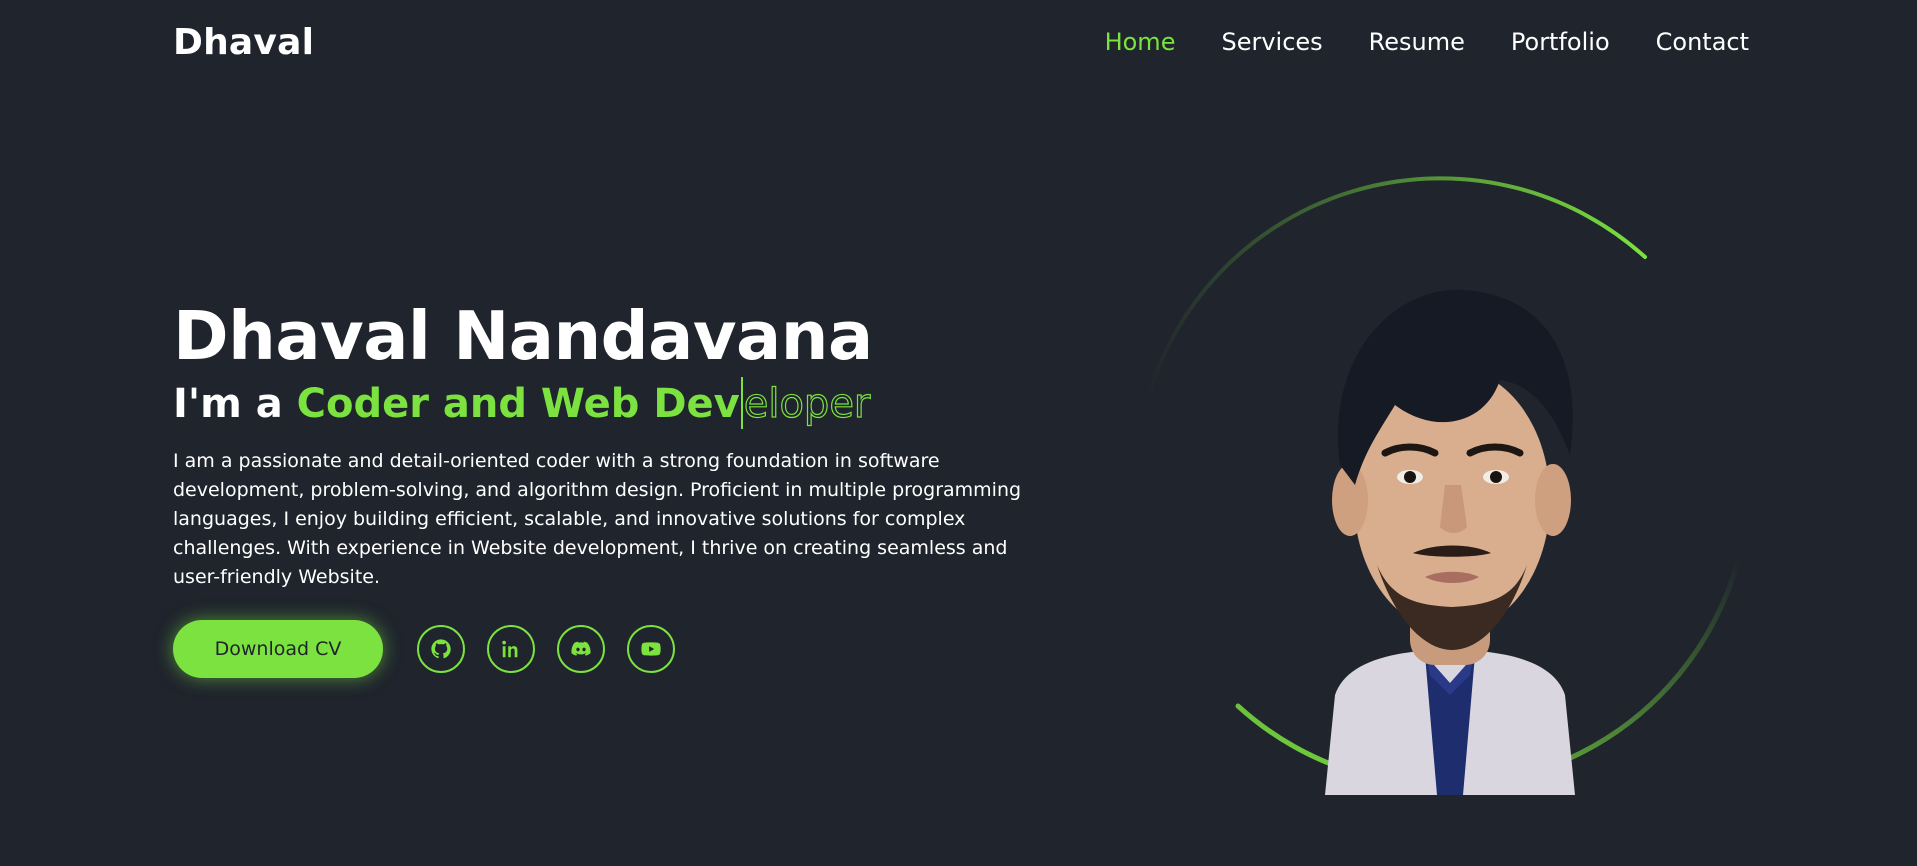 This screenshot has height=866, width=1917. Describe the element at coordinates (1450, 542) in the screenshot. I see `profile-portrait` at that location.